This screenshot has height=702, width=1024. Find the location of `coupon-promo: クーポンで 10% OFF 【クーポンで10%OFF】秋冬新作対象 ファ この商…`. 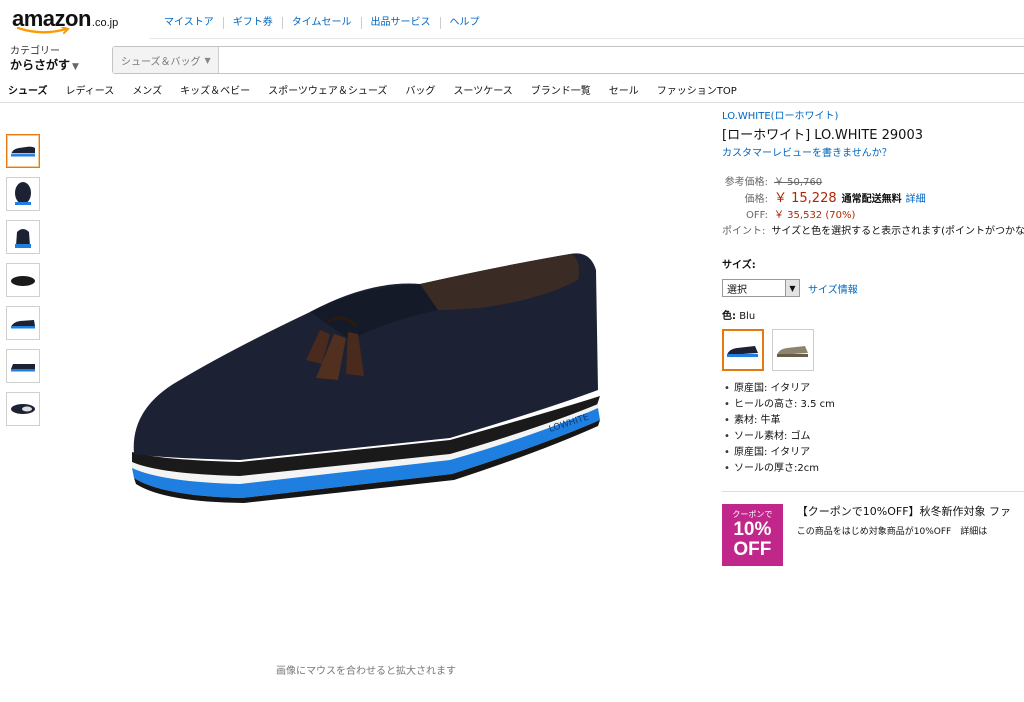

coupon-promo: クーポンで 10% OFF 【クーポンで10%OFF】秋冬新作対象 ファ この商… is located at coordinates (873, 535).